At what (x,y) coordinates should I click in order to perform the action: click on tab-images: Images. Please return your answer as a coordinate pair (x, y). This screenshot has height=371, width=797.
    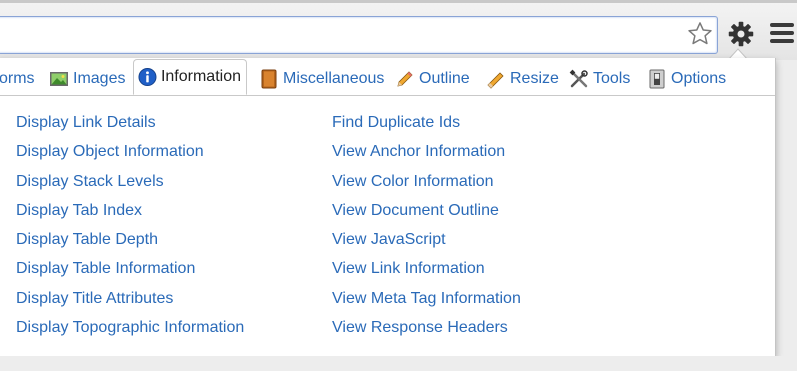
    Looking at the image, I should click on (87, 79).